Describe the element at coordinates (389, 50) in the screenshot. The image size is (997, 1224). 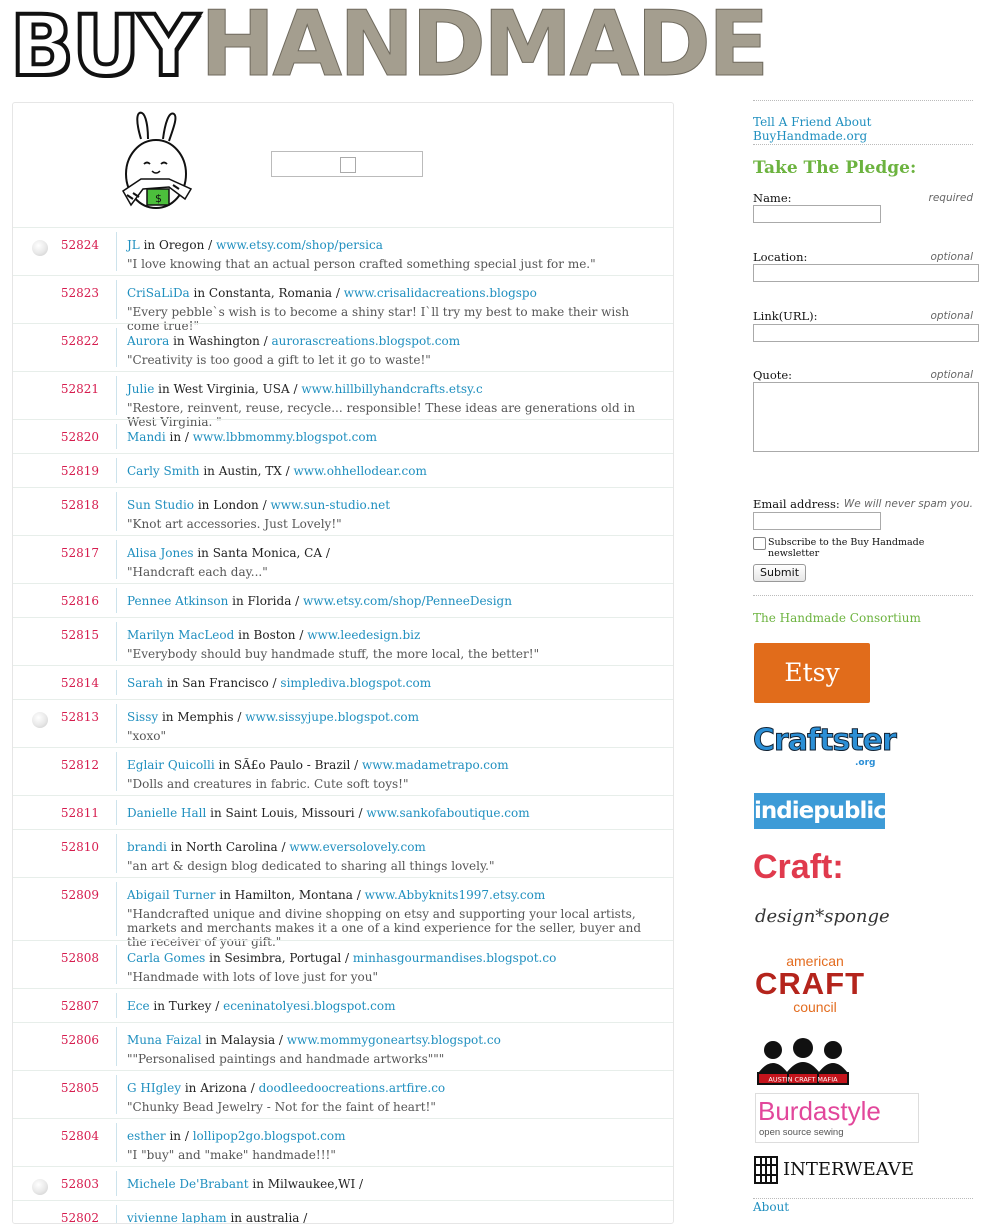
I see `site-logo: BUY HANDMADE` at that location.